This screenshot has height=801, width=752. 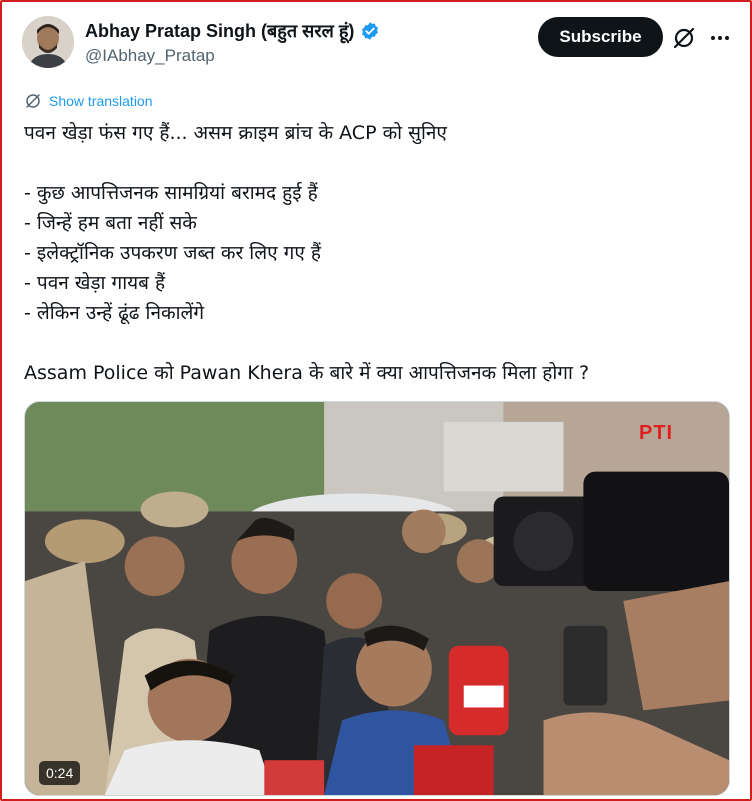 I want to click on grok-icon, so click(x=684, y=38).